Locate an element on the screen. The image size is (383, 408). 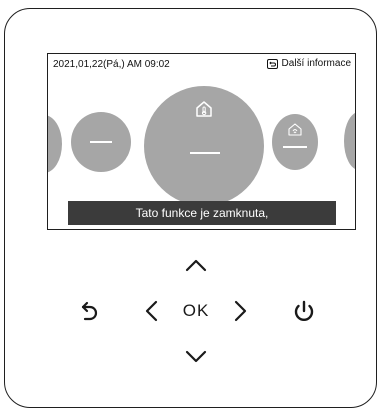
date-time: 2021,01,22(Pá,) AM 09:02 is located at coordinates (111, 64).